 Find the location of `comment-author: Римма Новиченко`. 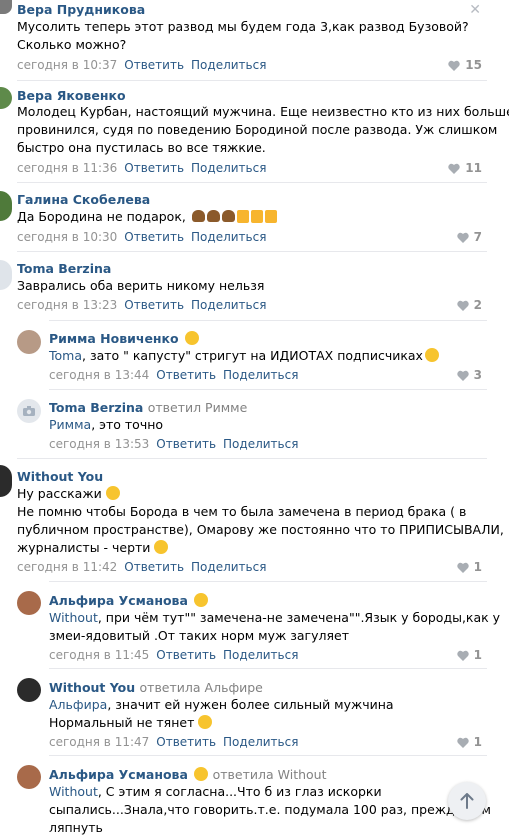

comment-author: Римма Новиченко is located at coordinates (124, 338).